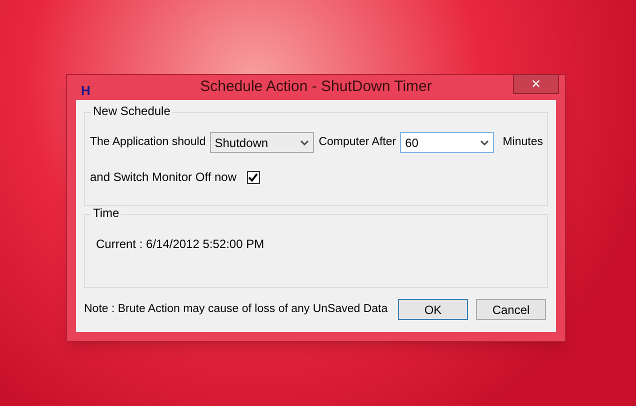 The image size is (636, 406). What do you see at coordinates (522, 142) in the screenshot?
I see `field-label: Minutes` at bounding box center [522, 142].